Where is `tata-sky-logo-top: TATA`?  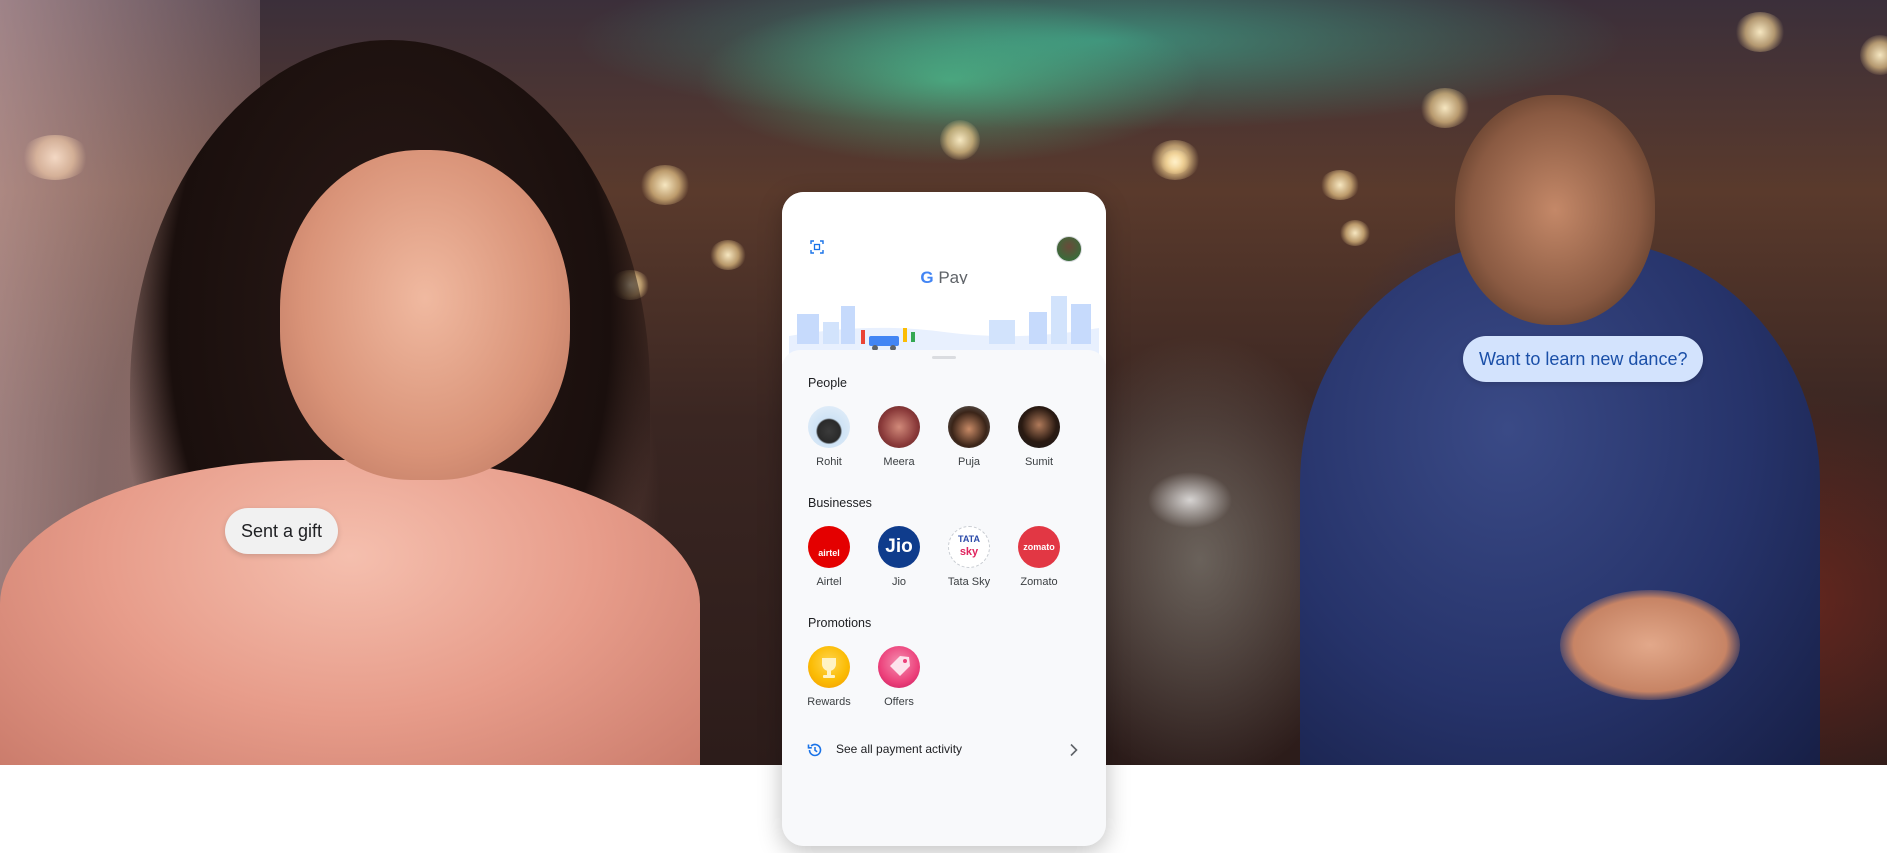
tata-sky-logo-top: TATA is located at coordinates (969, 539).